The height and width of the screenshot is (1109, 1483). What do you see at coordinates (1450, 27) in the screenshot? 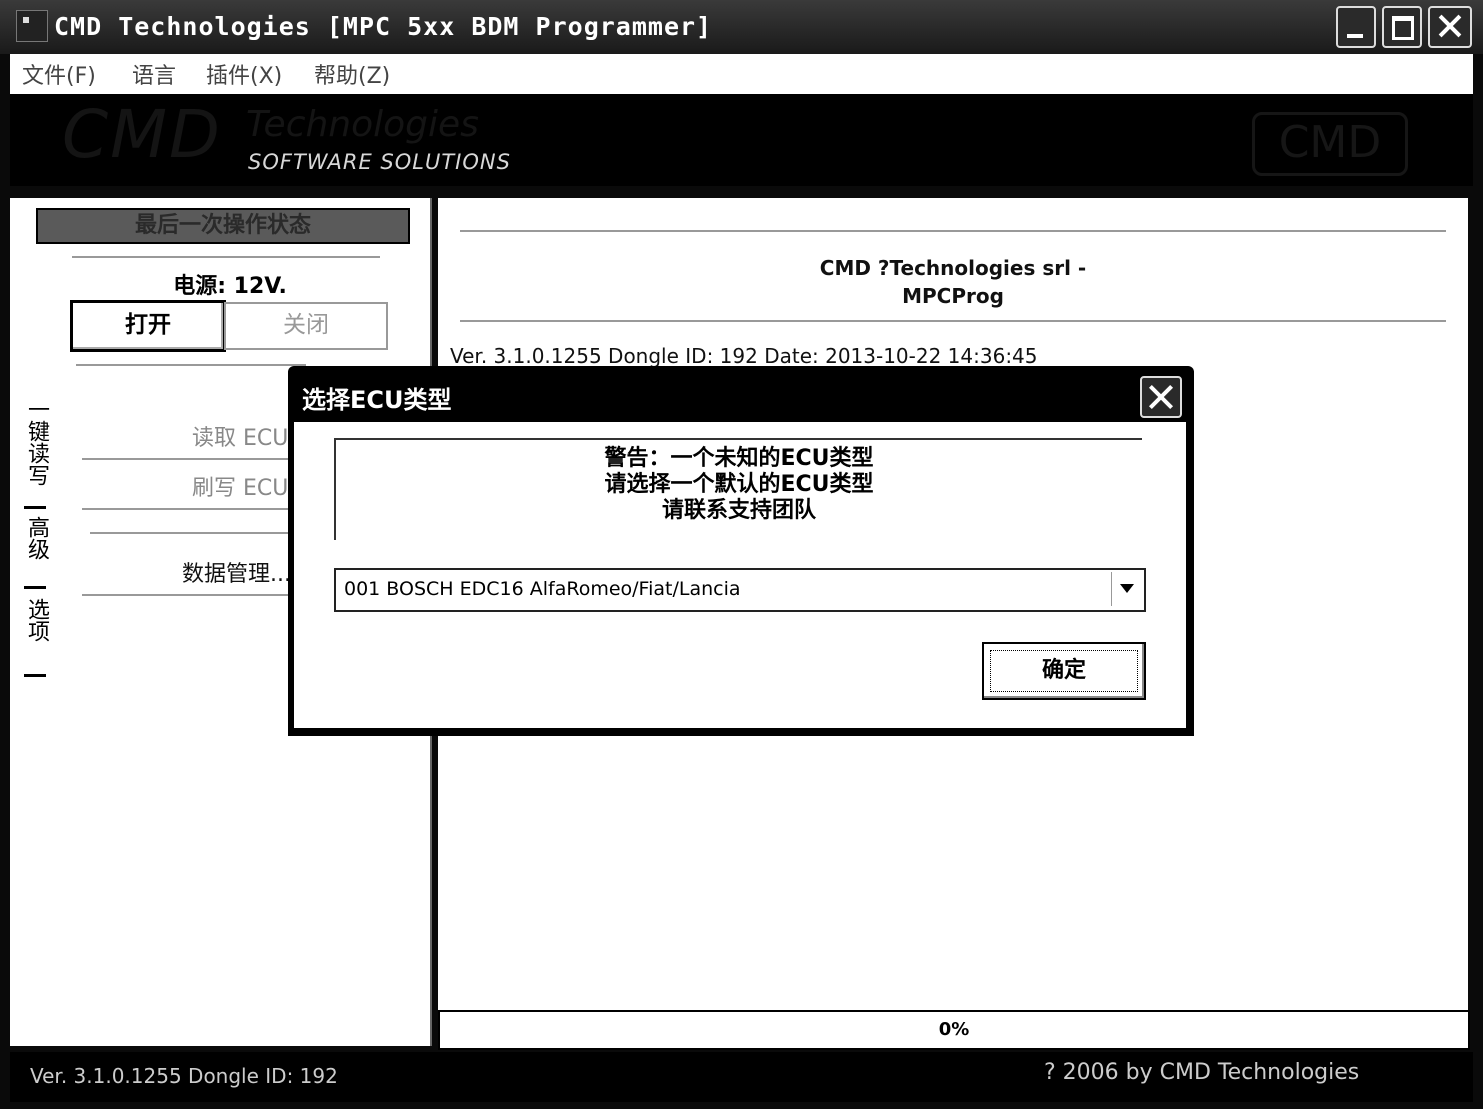
I see `close-window-button` at bounding box center [1450, 27].